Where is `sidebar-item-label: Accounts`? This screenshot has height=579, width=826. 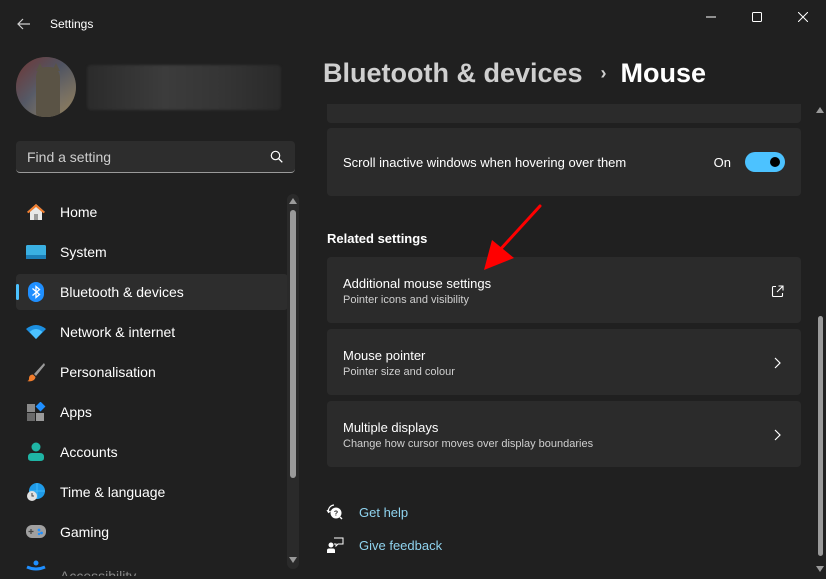
sidebar-item-label: Accounts is located at coordinates (89, 452).